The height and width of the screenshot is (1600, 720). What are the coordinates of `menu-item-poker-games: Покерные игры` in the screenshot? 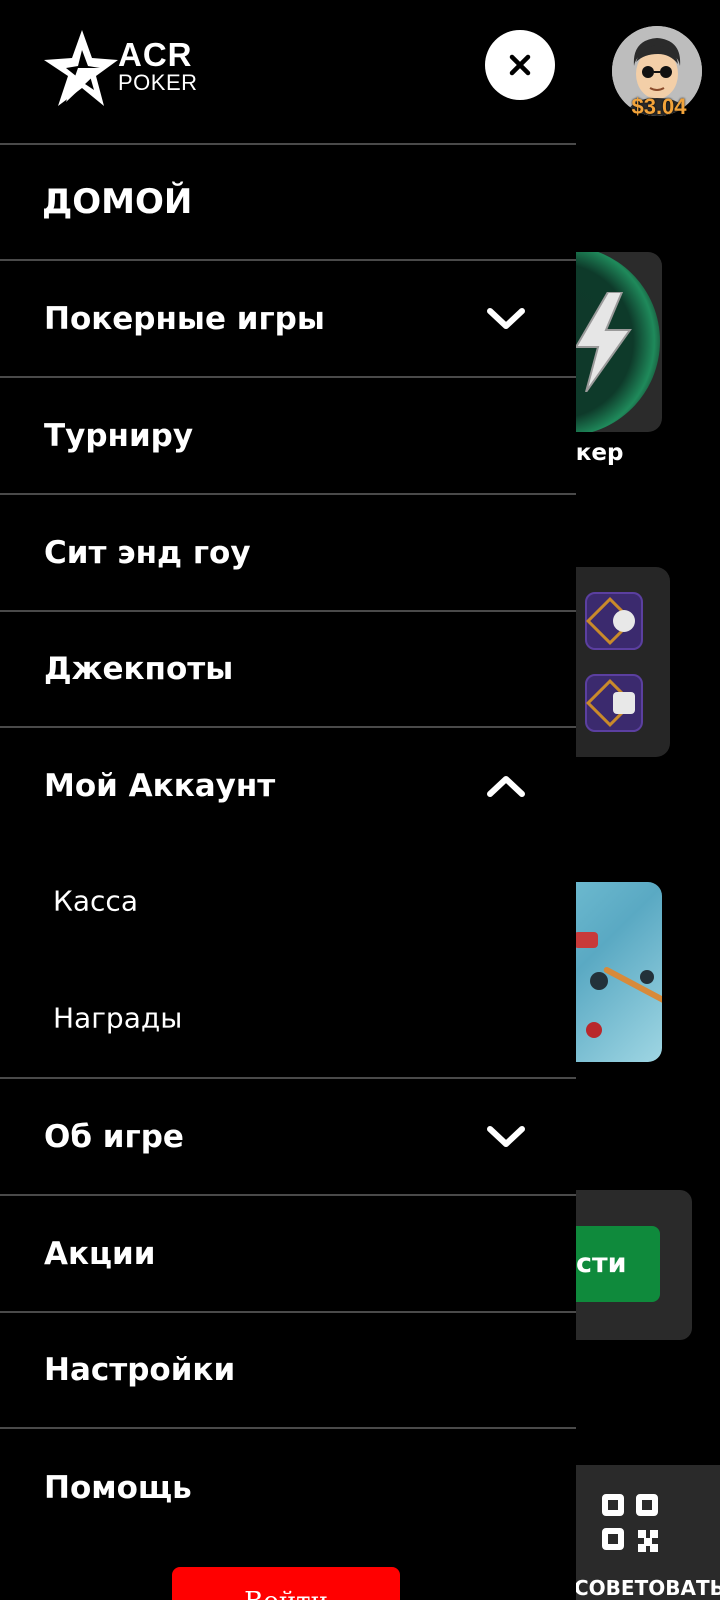 It's located at (288, 317).